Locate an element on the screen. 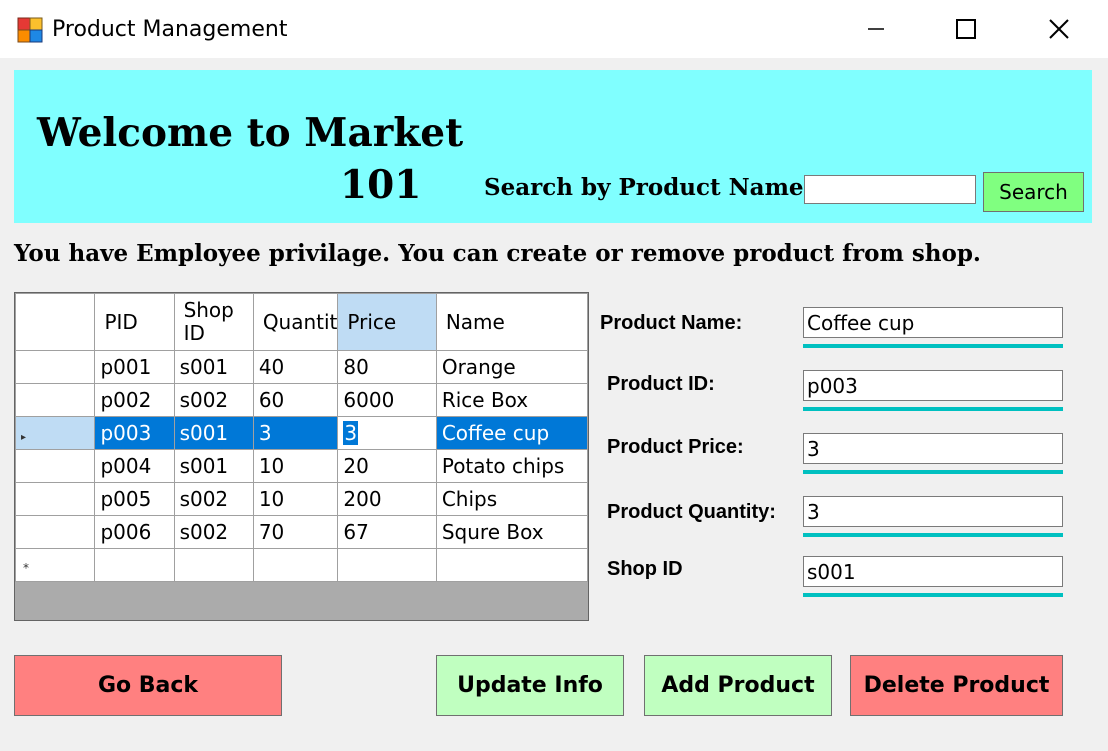 The image size is (1108, 751). column-header-quantity: Quantit is located at coordinates (295, 322).